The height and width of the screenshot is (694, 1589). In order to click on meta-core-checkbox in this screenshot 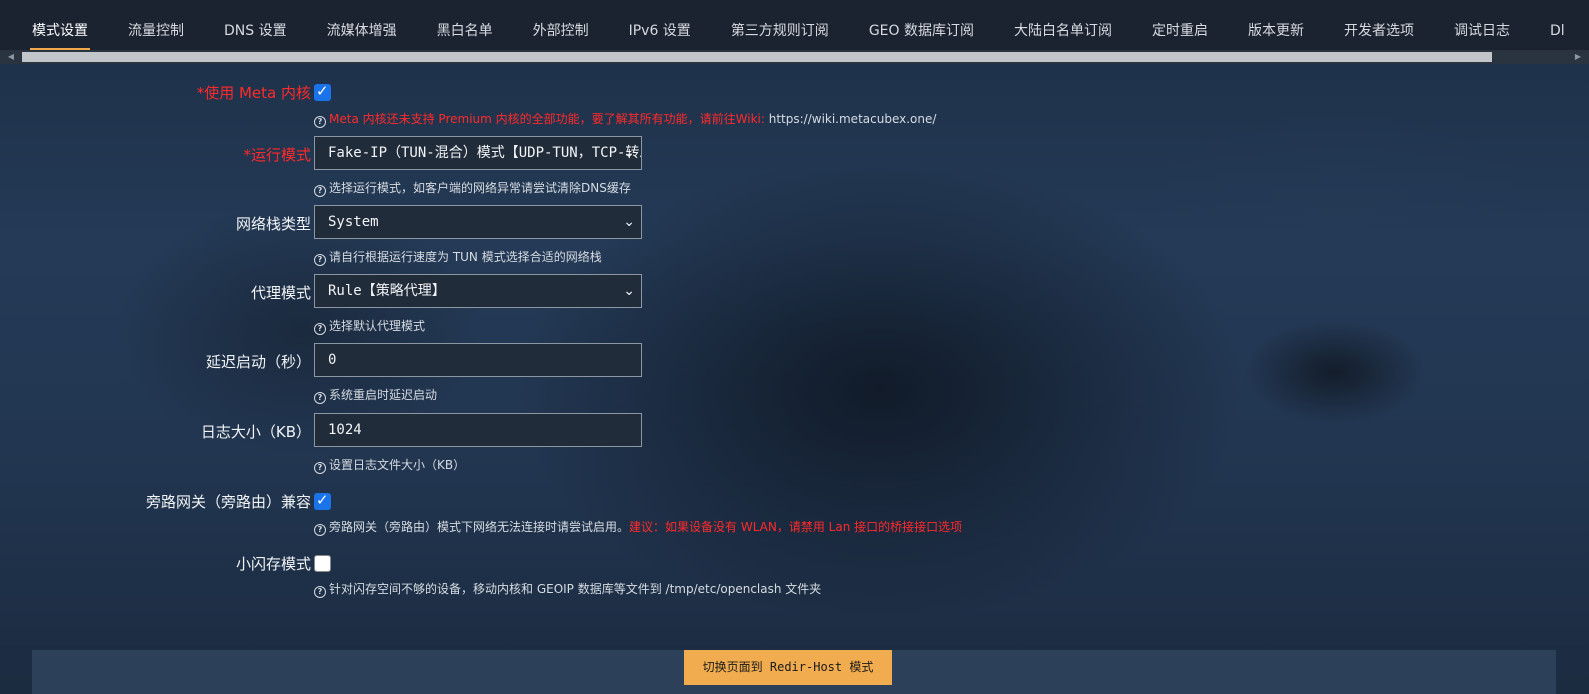, I will do `click(322, 91)`.